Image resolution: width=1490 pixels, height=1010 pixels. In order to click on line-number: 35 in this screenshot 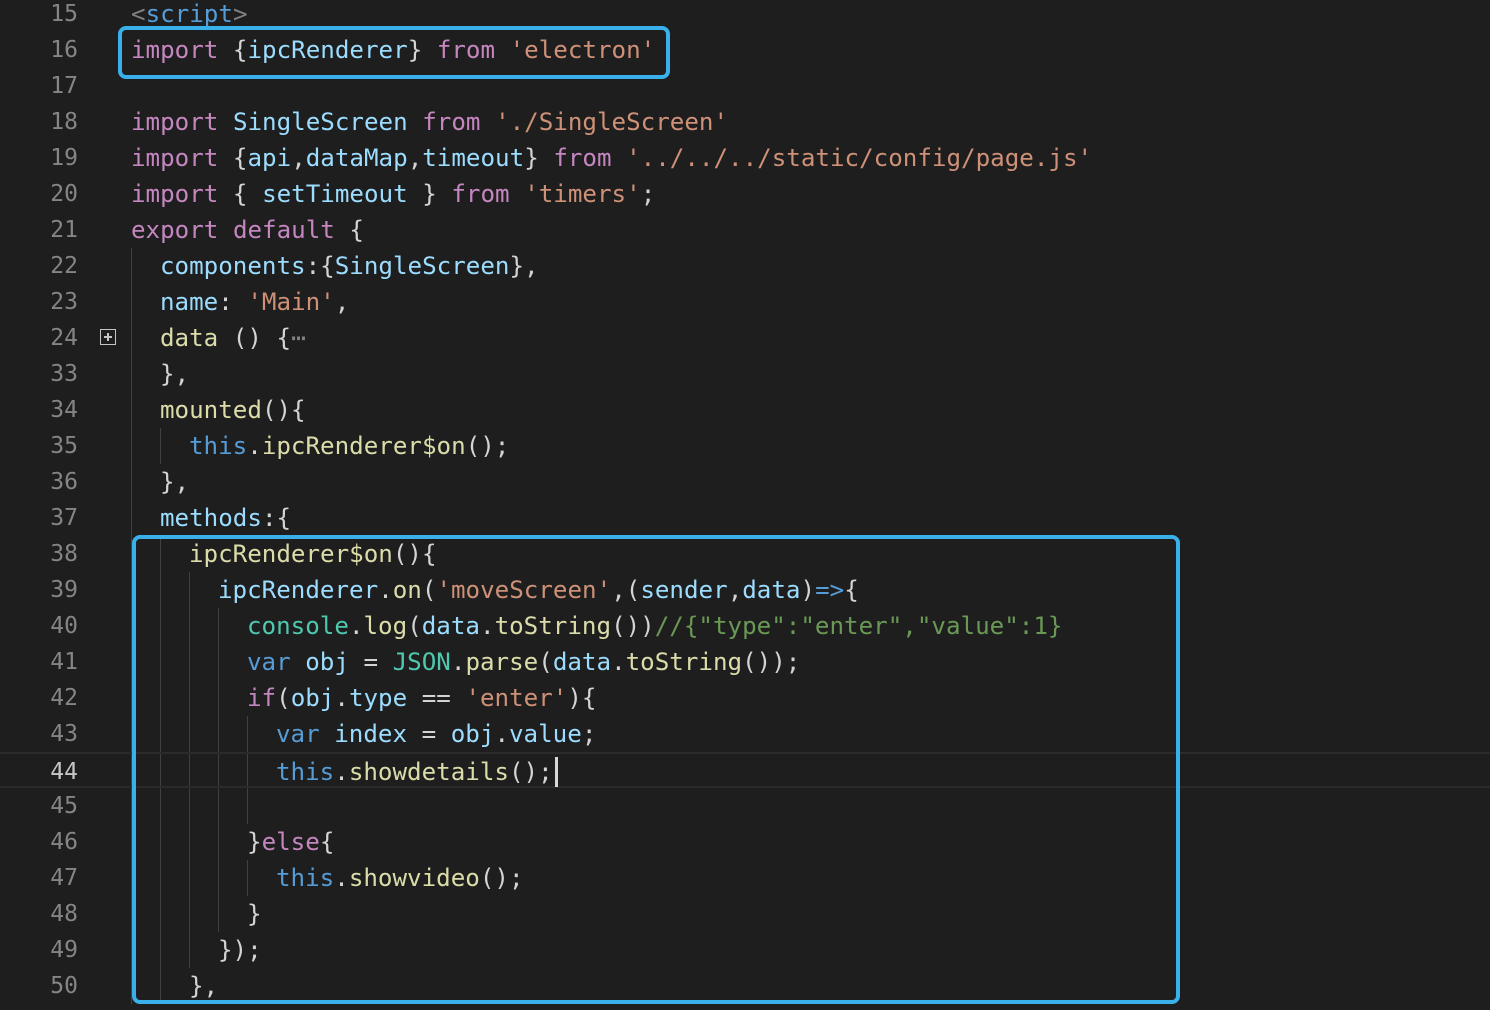, I will do `click(64, 446)`.